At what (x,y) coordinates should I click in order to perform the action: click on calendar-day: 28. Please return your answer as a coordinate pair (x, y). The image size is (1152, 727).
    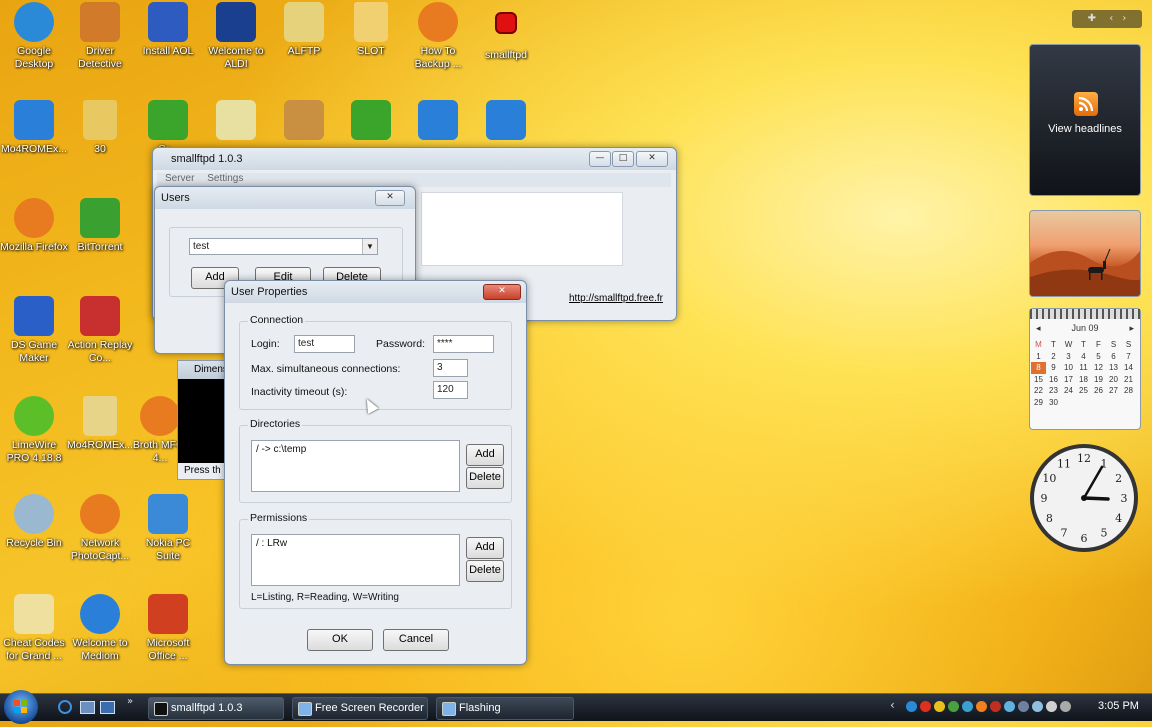
    Looking at the image, I should click on (1128, 391).